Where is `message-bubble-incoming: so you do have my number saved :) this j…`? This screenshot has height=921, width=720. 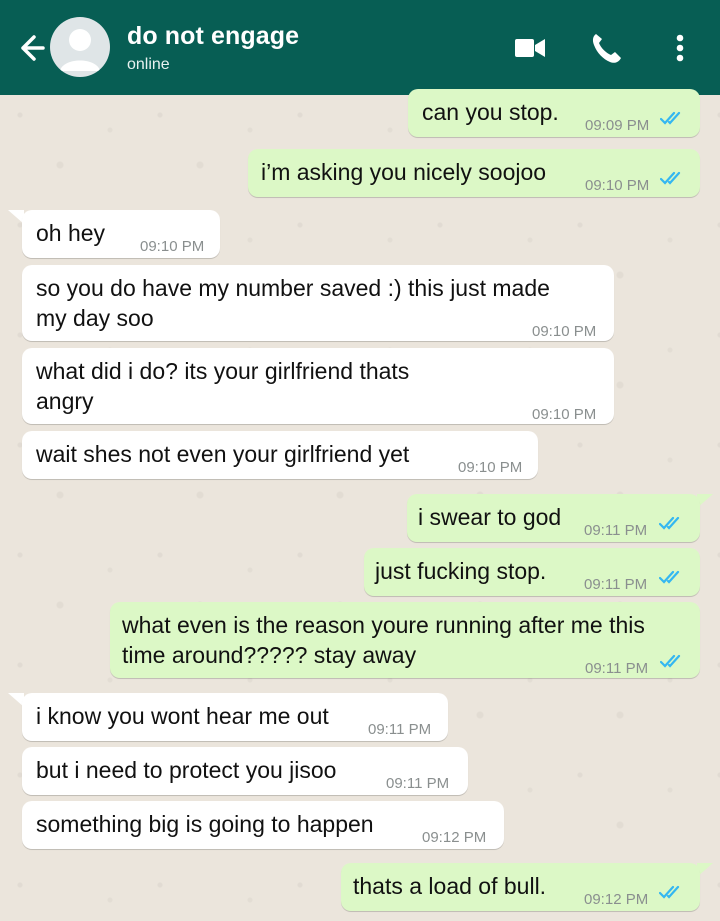 message-bubble-incoming: so you do have my number saved :) this j… is located at coordinates (318, 303).